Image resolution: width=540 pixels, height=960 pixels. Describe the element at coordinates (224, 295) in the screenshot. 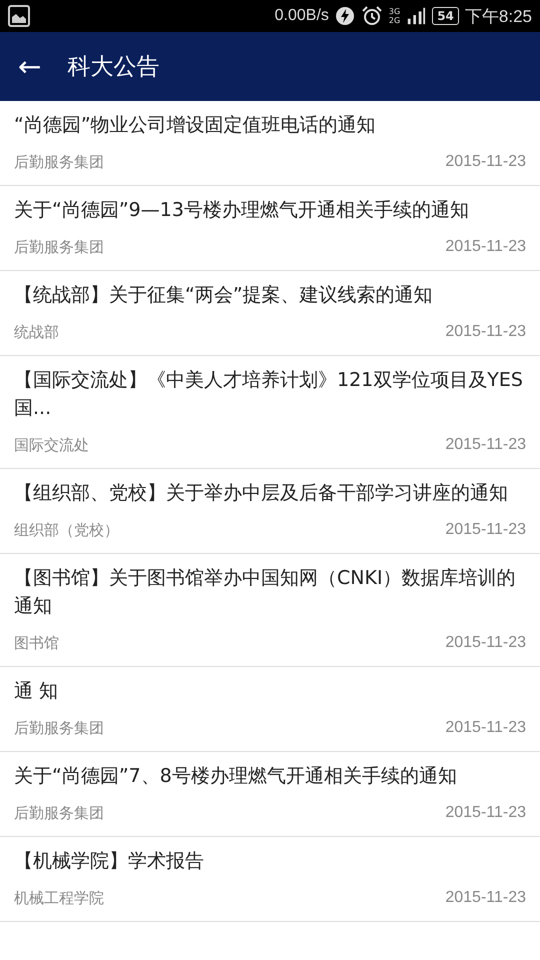

I see `notice-title: 【统战部】关于征集“两会”提案、建议线索的通知` at that location.